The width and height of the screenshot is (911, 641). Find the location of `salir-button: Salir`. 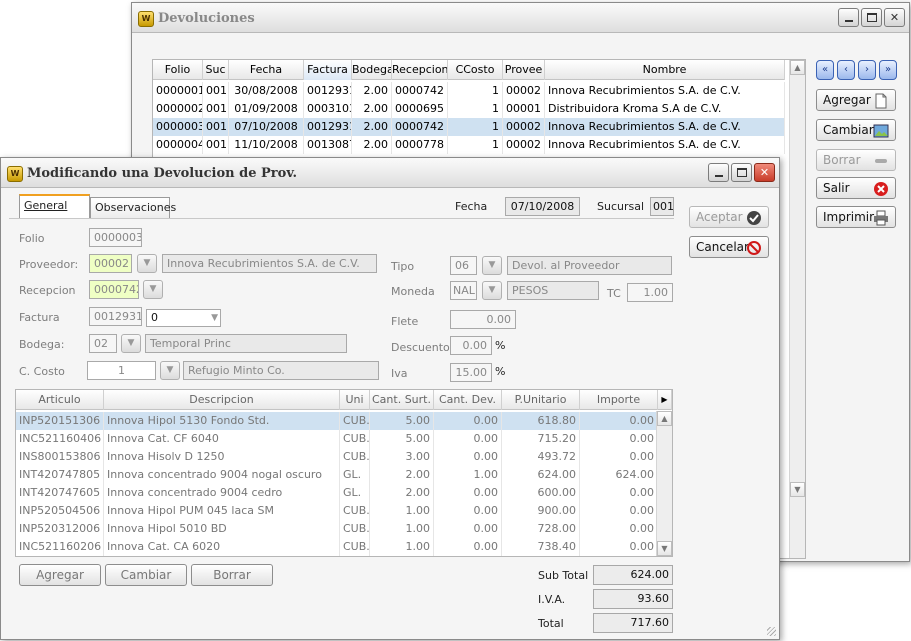

salir-button: Salir is located at coordinates (856, 188).